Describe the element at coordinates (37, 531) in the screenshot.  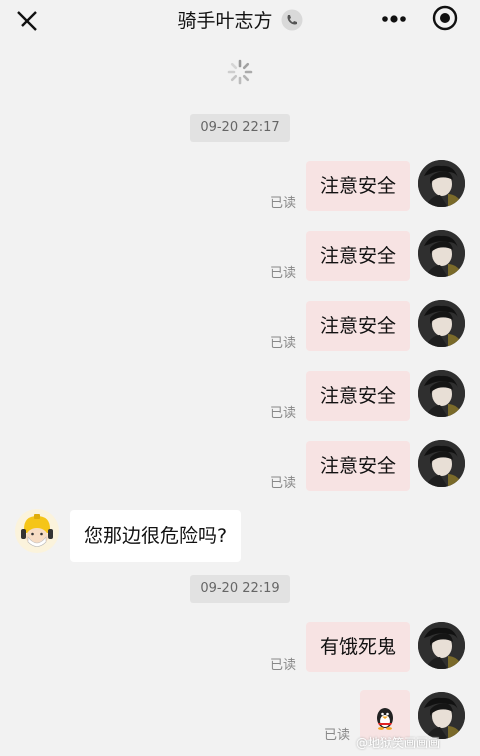
I see `rider-avatar` at that location.